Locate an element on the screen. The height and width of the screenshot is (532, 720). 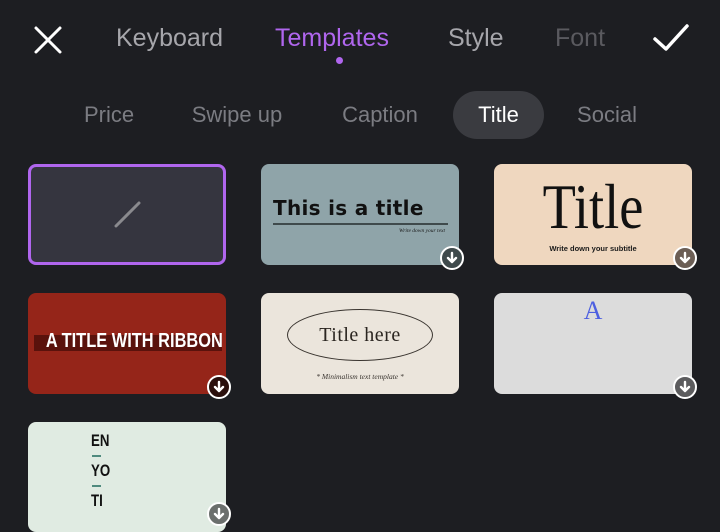
category-caption: Caption is located at coordinates (380, 115).